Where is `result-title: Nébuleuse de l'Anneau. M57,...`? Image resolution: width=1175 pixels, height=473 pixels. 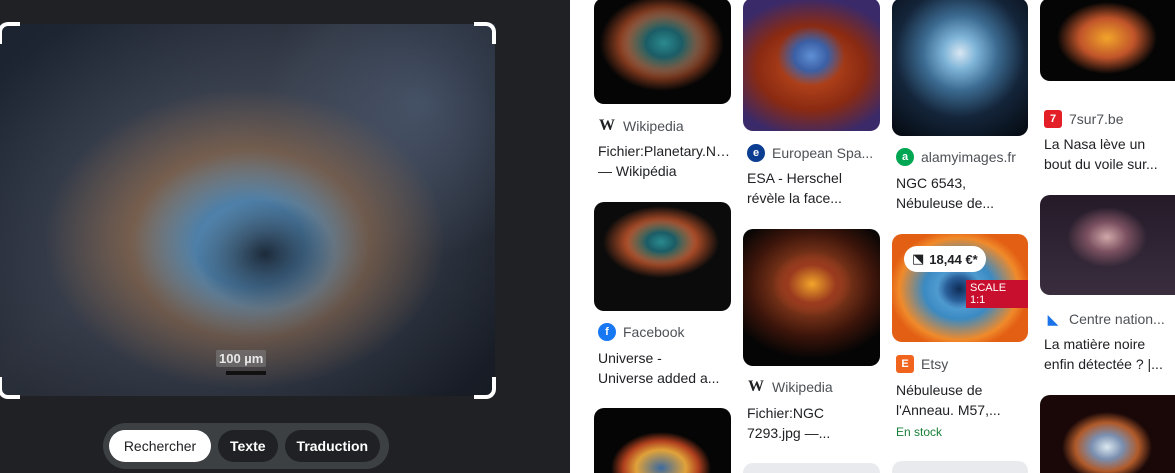
result-title: Nébuleuse de l'Anneau. M57,... is located at coordinates (962, 400).